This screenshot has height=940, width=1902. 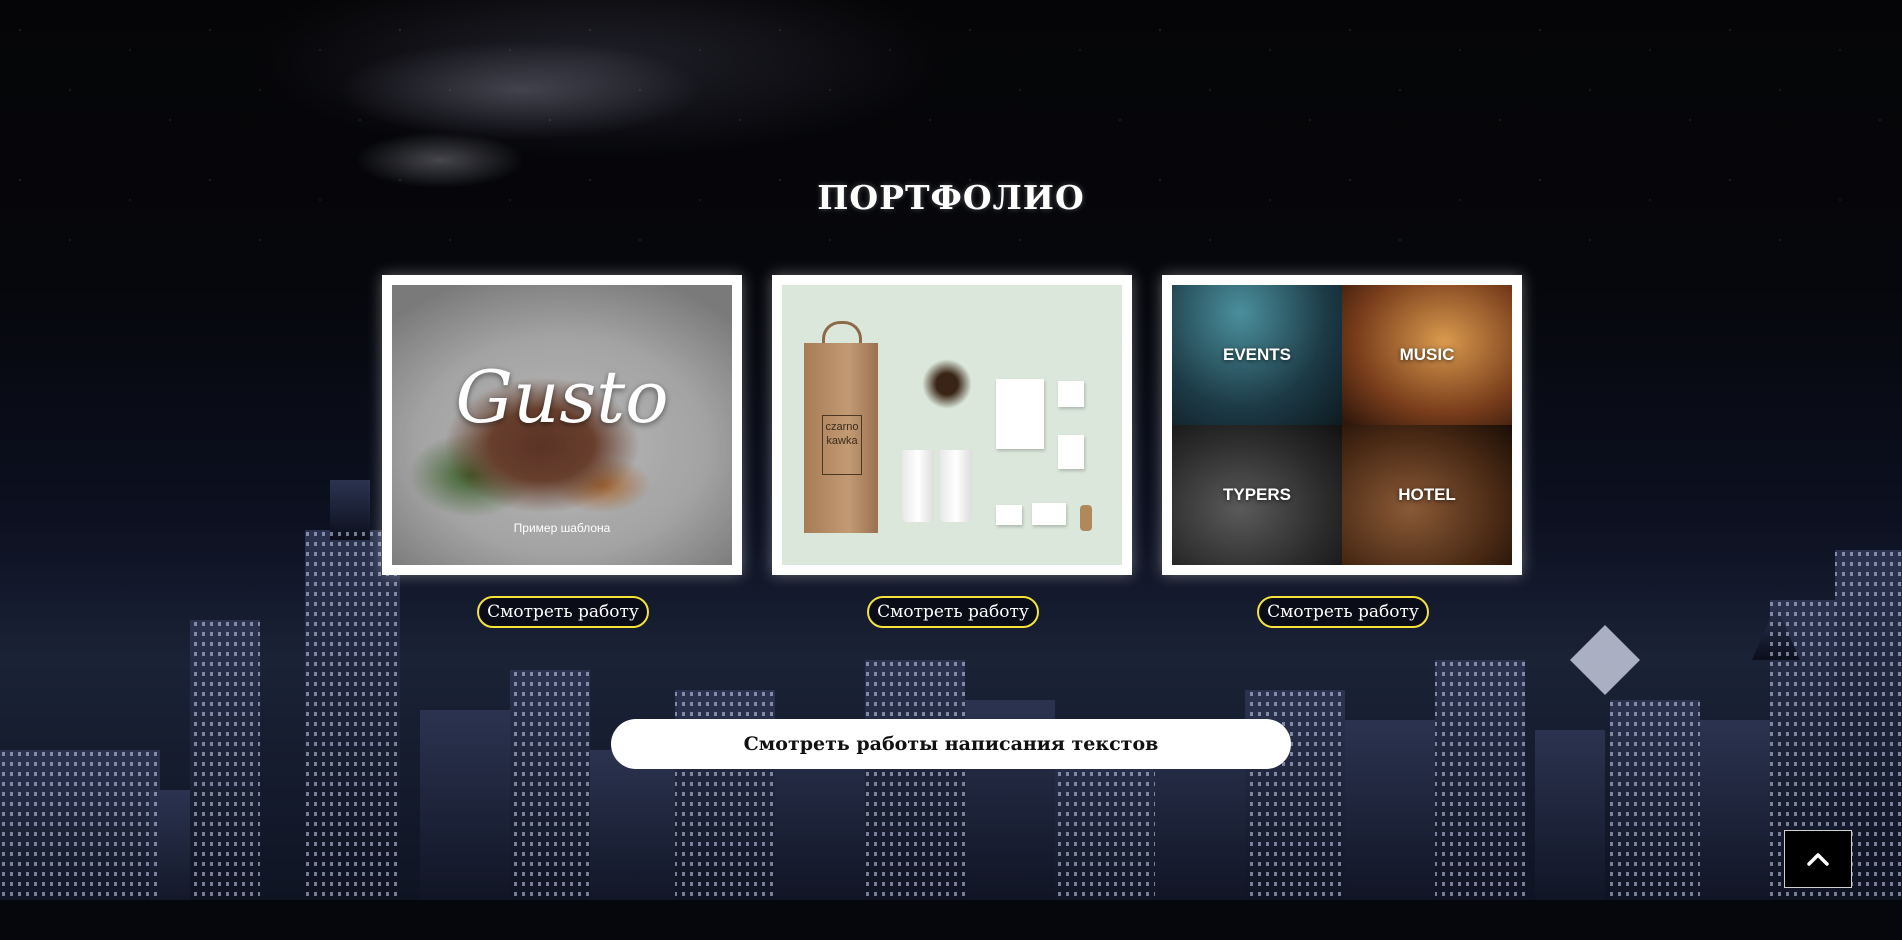 What do you see at coordinates (1257, 495) in the screenshot?
I see `tile-typers: TYPERS` at bounding box center [1257, 495].